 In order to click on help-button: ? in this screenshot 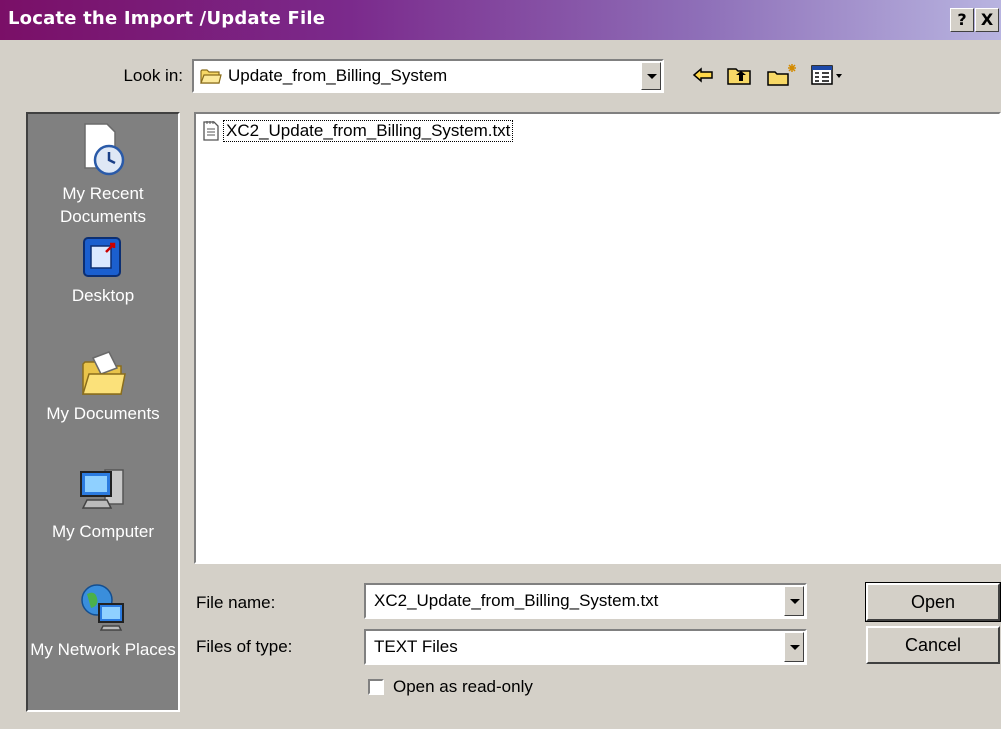, I will do `click(962, 20)`.